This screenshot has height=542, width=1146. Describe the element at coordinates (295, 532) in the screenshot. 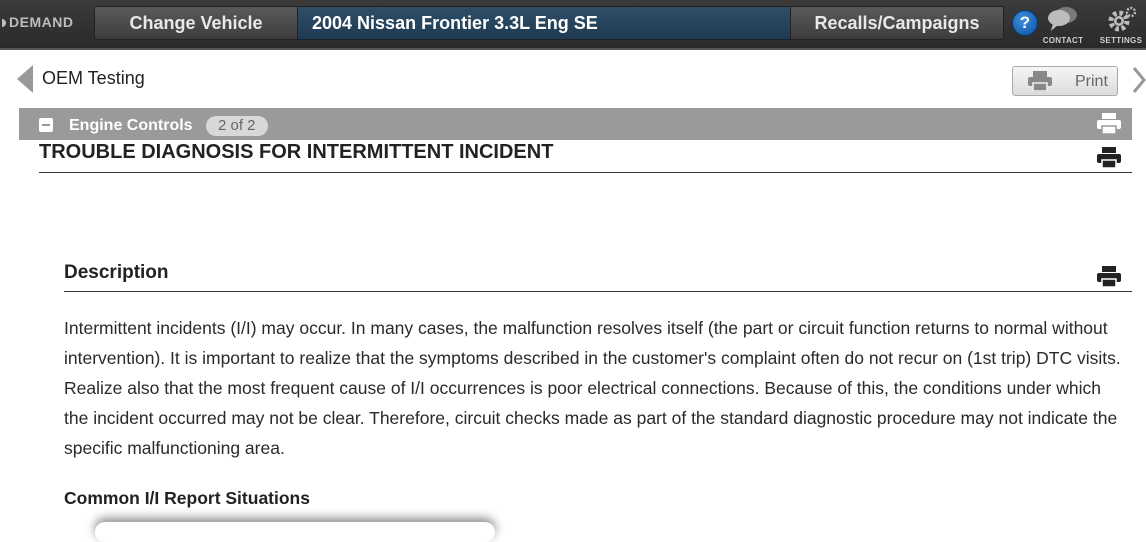

I see `collapsed-panel` at that location.